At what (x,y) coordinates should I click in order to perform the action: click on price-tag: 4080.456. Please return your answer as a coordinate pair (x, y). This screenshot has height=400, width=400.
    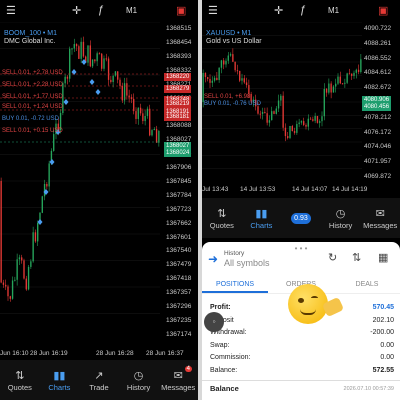
    Looking at the image, I should click on (377, 107).